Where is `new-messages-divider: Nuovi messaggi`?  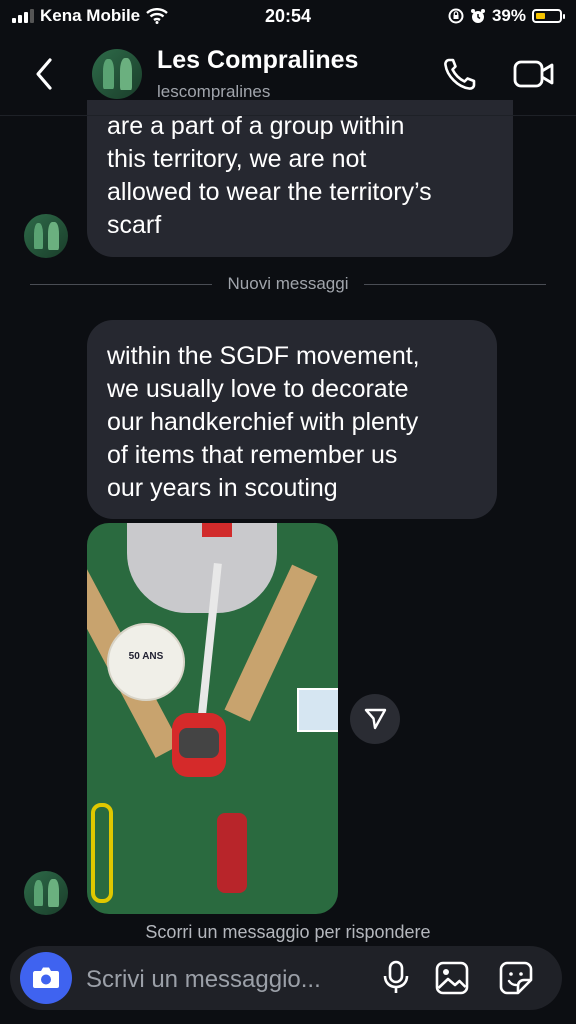 new-messages-divider: Nuovi messaggi is located at coordinates (288, 284).